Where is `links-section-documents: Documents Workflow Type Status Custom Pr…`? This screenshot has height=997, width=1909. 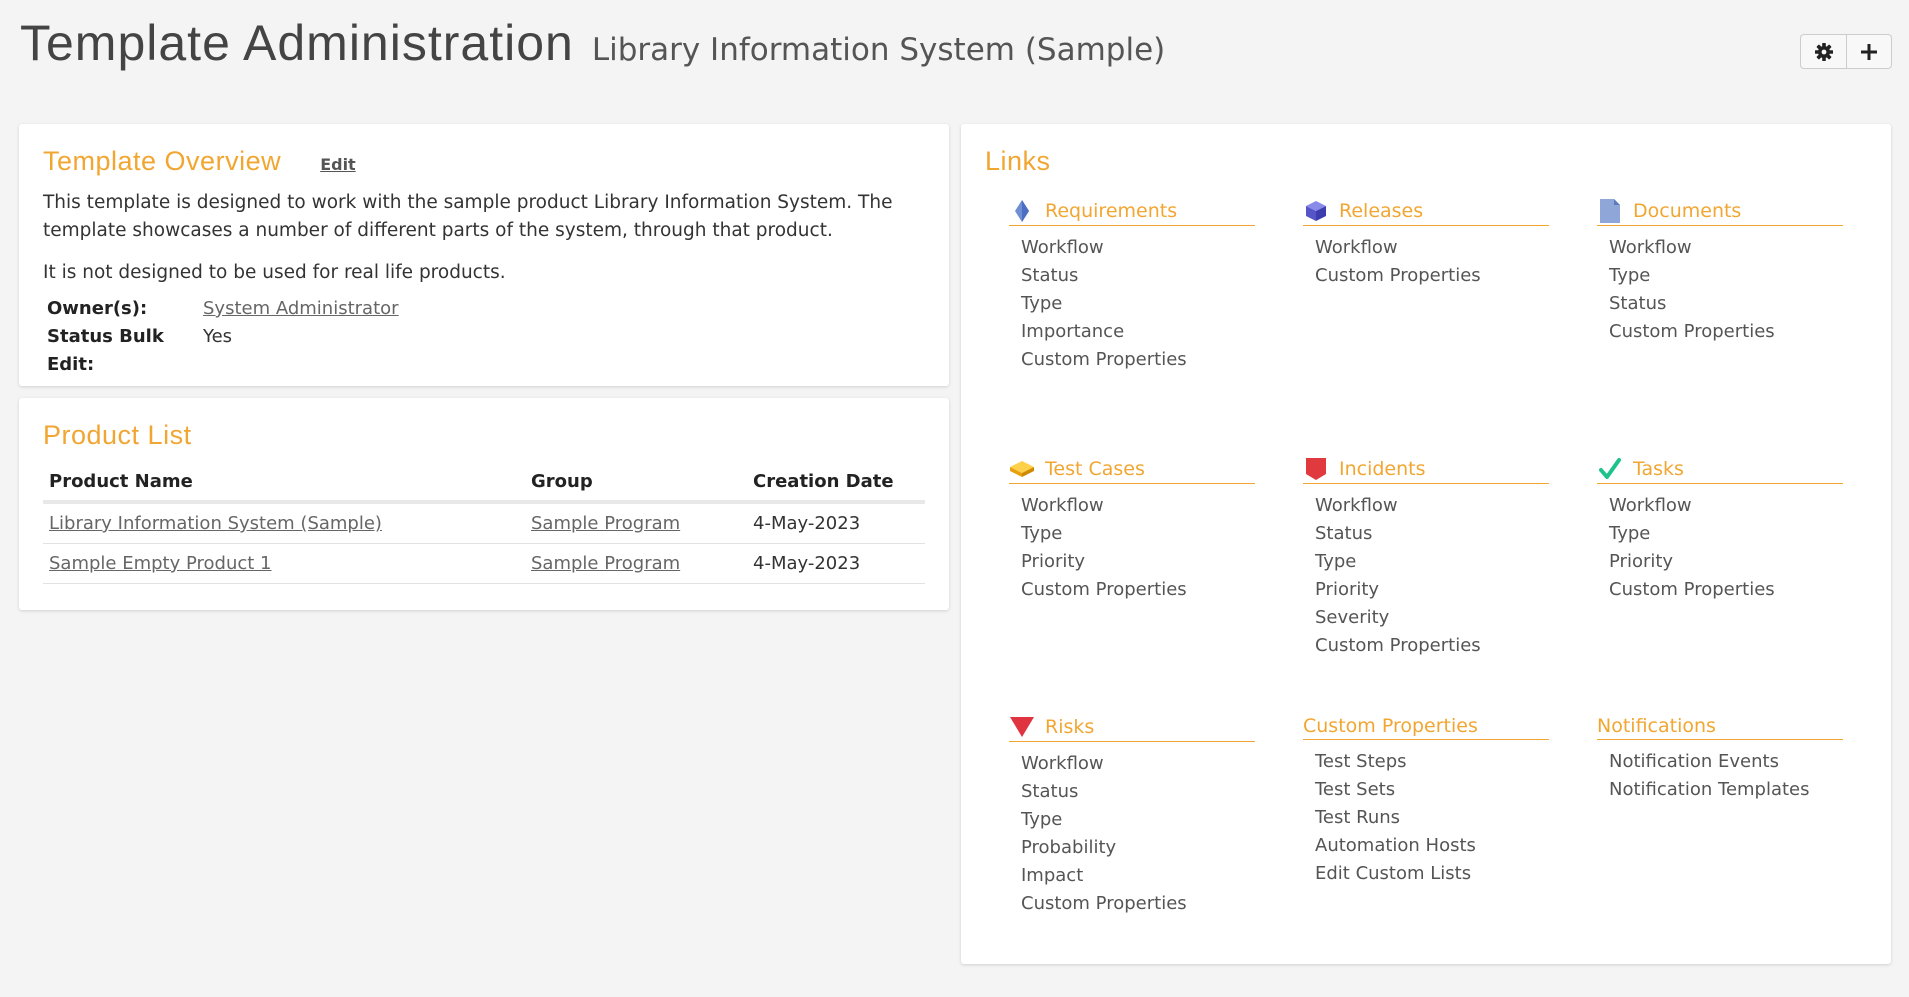 links-section-documents: Documents Workflow Type Status Custom Pr… is located at coordinates (1744, 328).